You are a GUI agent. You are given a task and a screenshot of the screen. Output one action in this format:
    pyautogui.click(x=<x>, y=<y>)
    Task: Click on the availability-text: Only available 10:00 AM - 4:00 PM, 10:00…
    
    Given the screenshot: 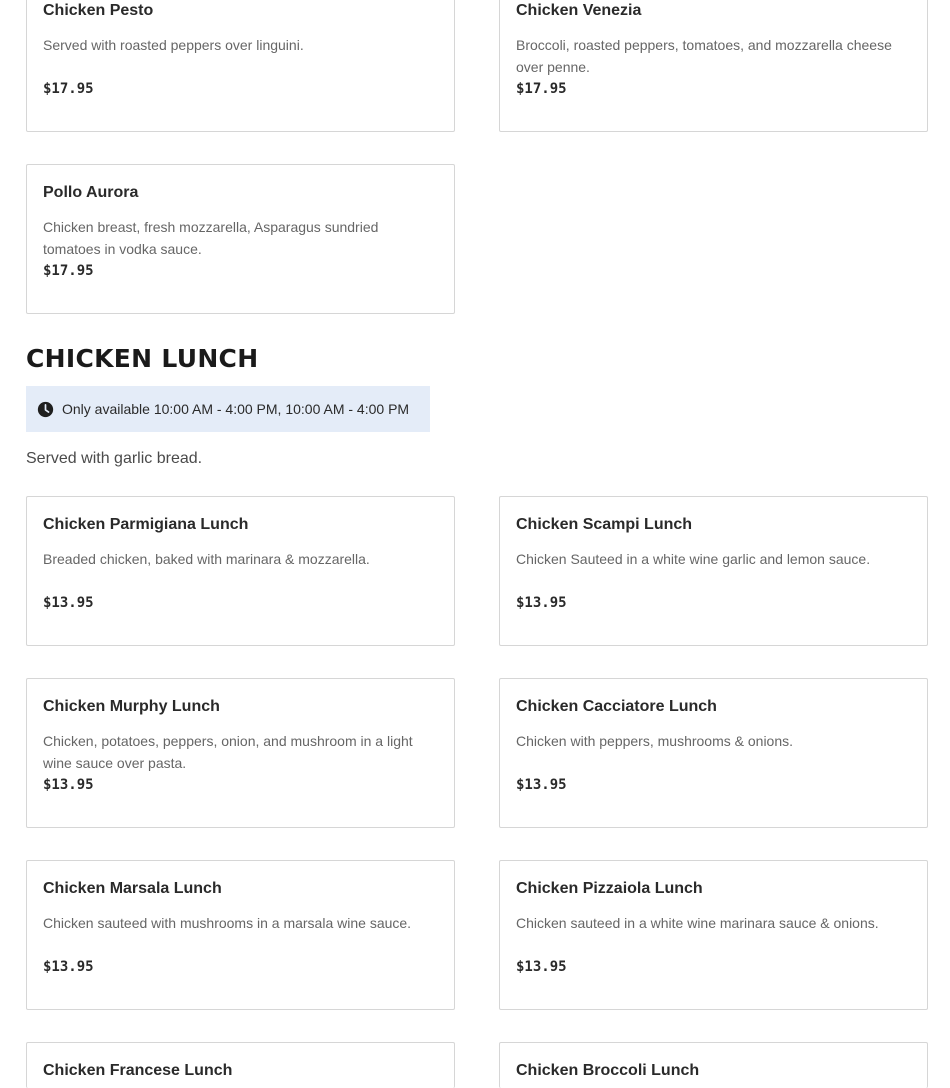 What is the action you would take?
    pyautogui.click(x=236, y=409)
    